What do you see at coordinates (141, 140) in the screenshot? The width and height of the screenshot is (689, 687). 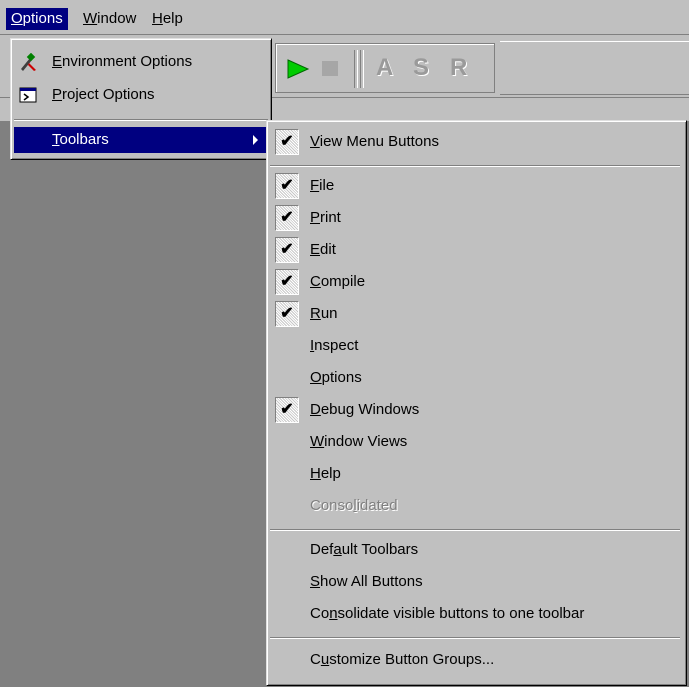 I see `menu-item-toolbars: Toolbars` at bounding box center [141, 140].